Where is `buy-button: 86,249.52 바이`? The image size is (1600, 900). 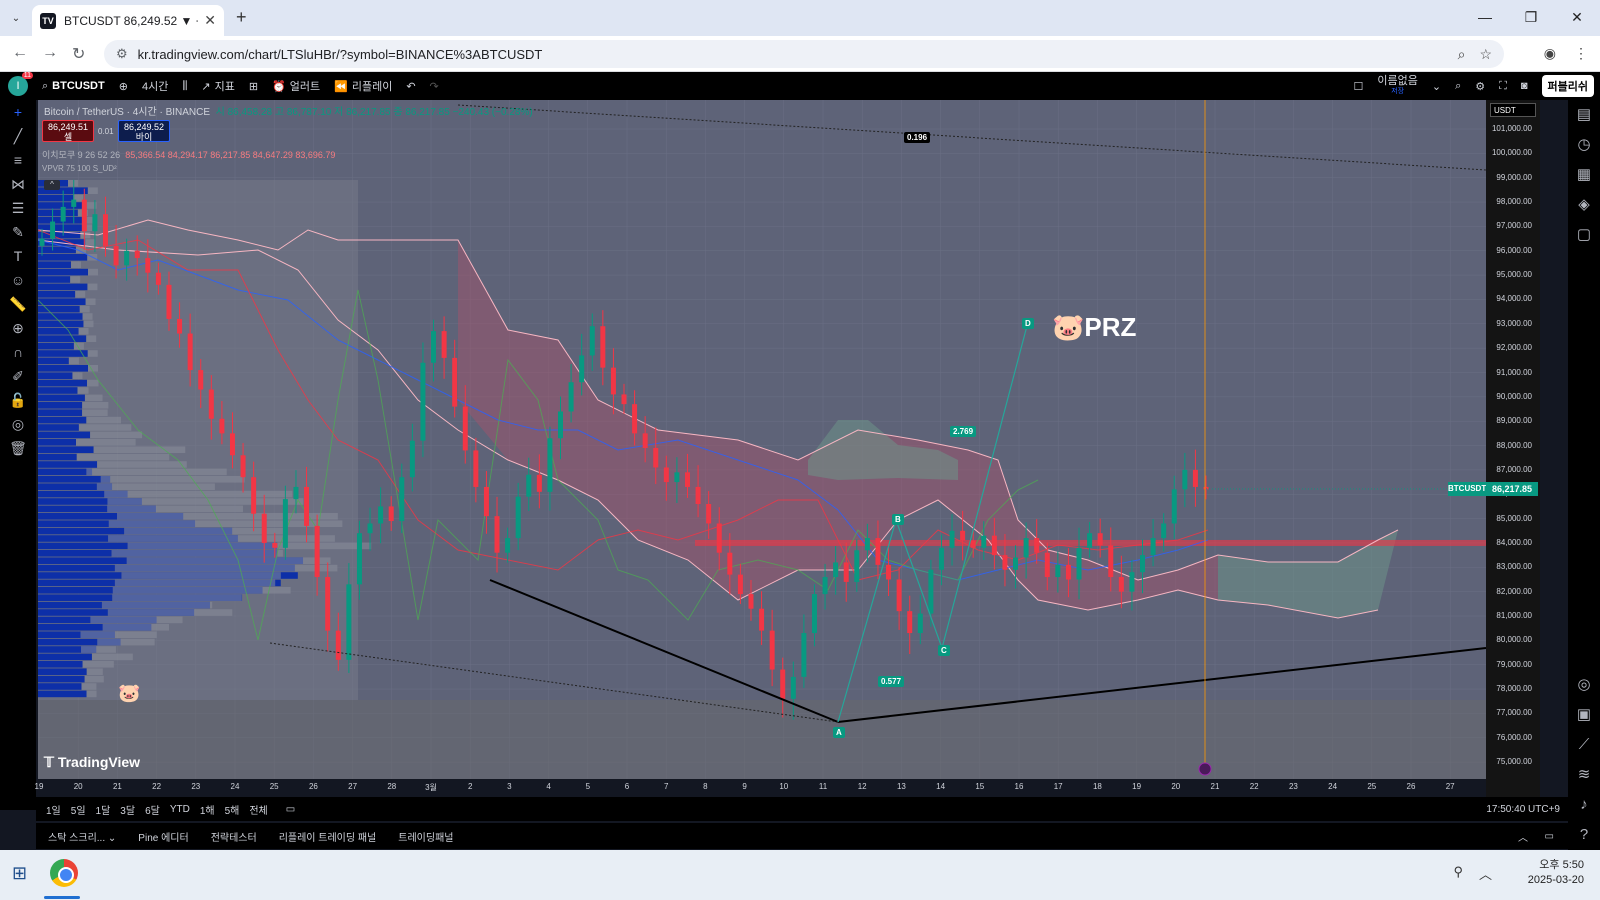 buy-button: 86,249.52 바이 is located at coordinates (144, 131).